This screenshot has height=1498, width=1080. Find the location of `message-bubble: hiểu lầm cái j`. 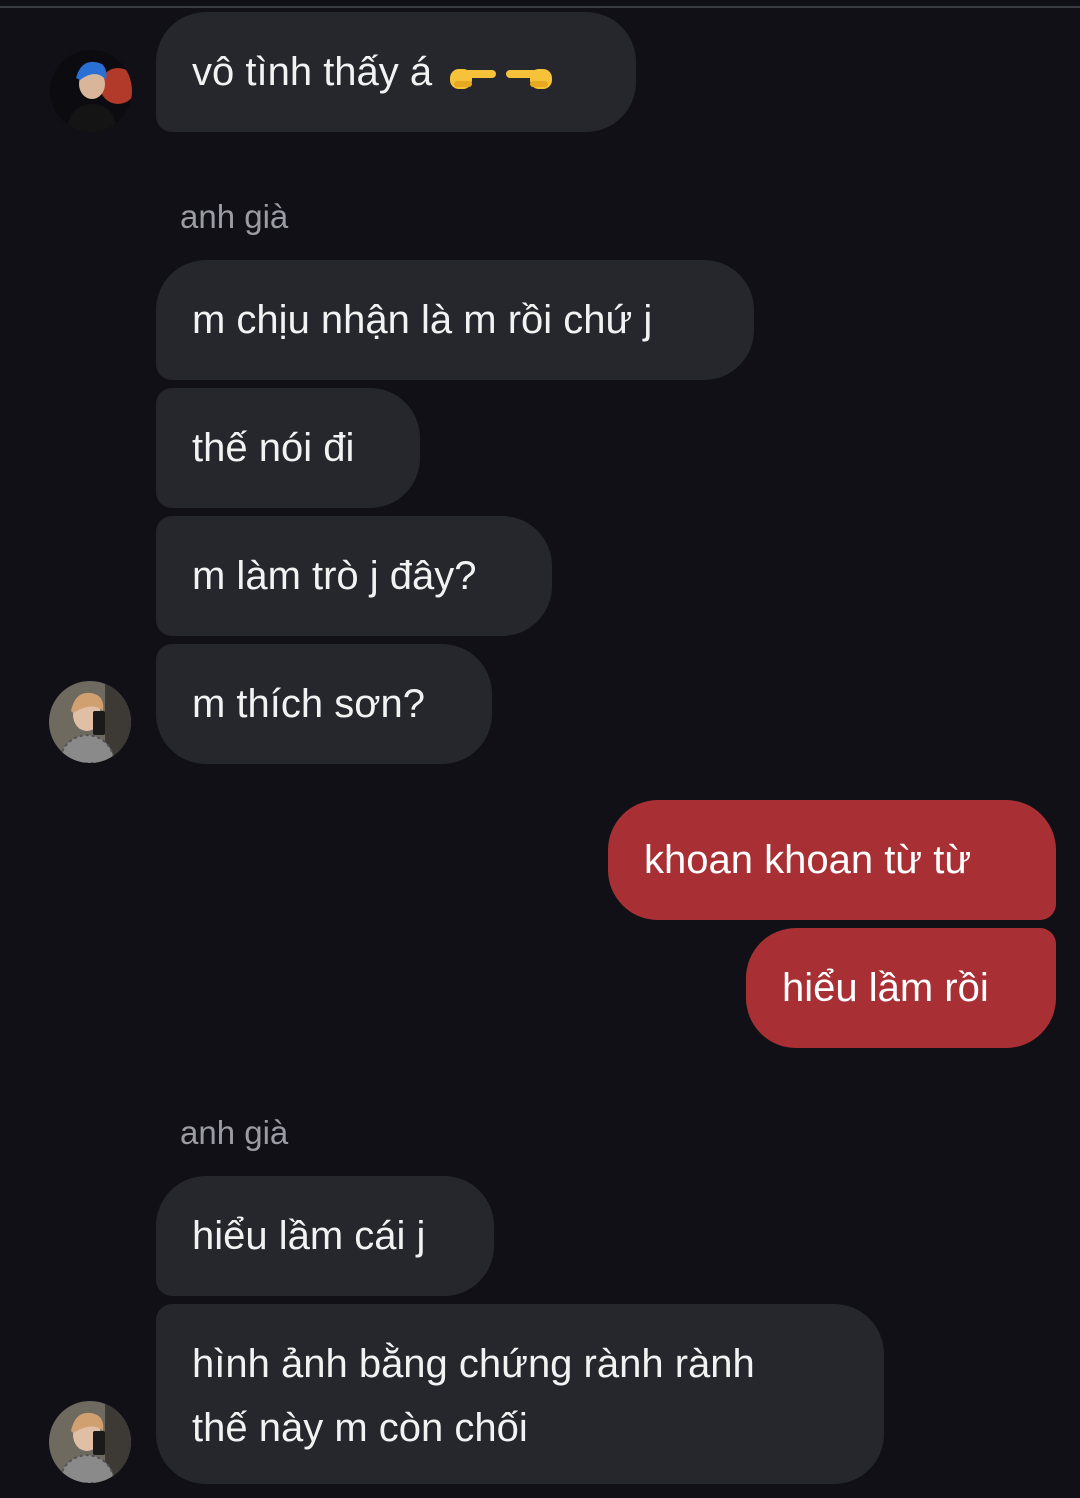

message-bubble: hiểu lầm cái j is located at coordinates (325, 1236).